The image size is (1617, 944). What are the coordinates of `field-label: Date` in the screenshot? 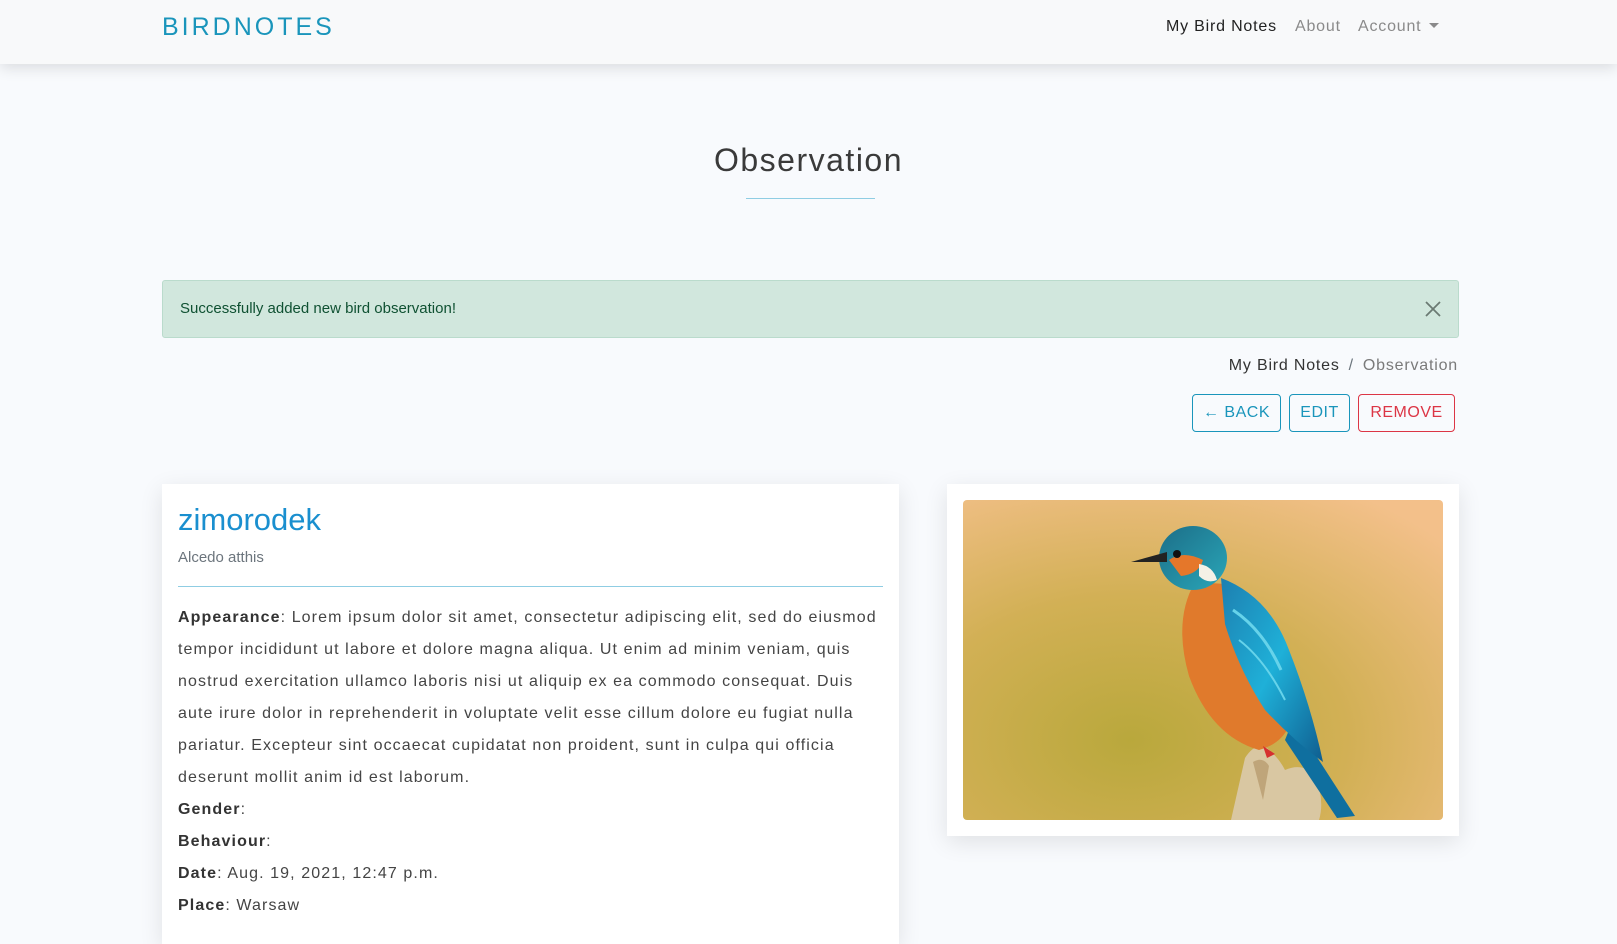 It's located at (198, 873).